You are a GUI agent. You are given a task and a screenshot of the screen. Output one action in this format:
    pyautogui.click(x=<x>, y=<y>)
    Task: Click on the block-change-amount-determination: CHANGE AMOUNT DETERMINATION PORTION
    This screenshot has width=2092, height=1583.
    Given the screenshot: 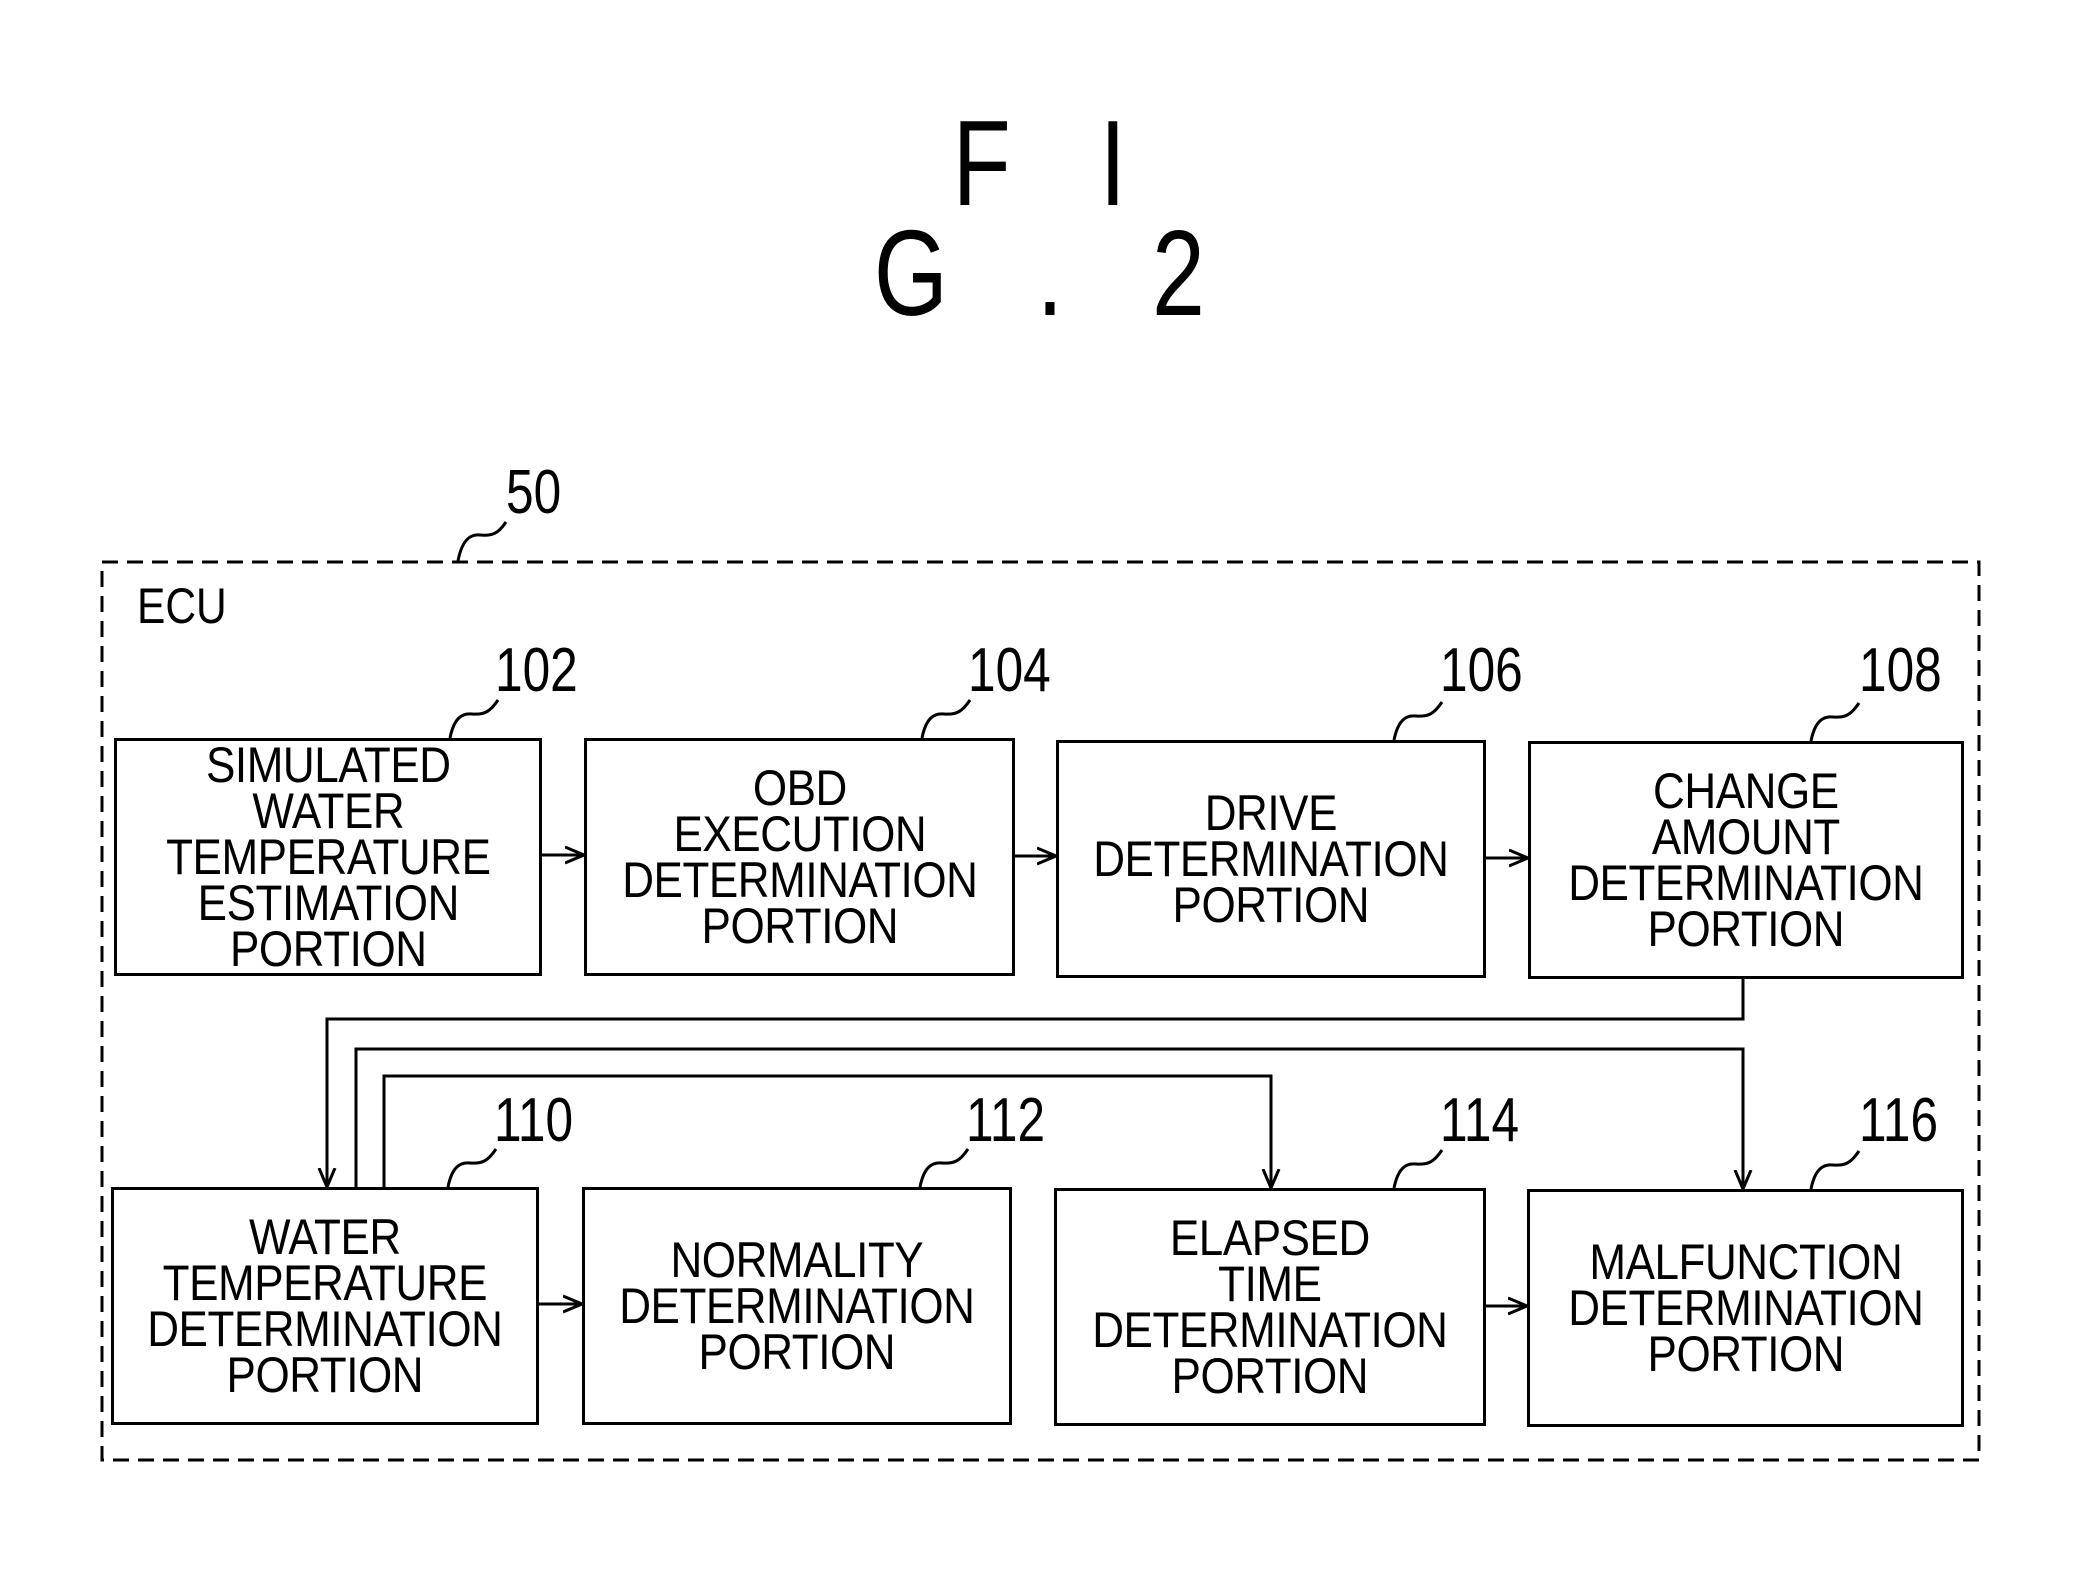 What is the action you would take?
    pyautogui.click(x=1746, y=860)
    